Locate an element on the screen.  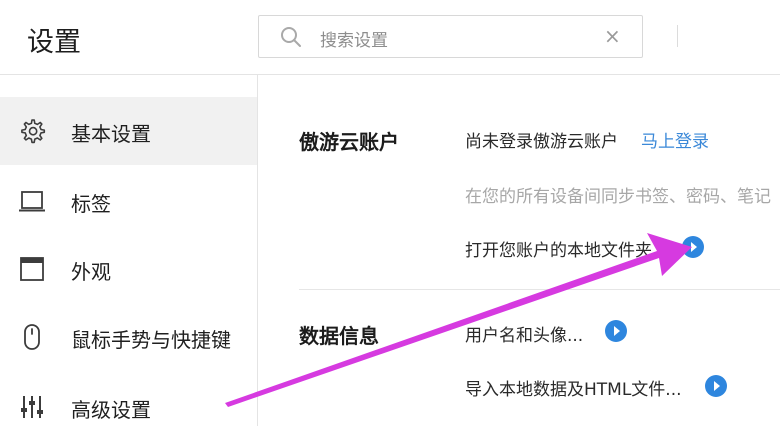
sidebar-item-label: 基本设置 is located at coordinates (111, 134).